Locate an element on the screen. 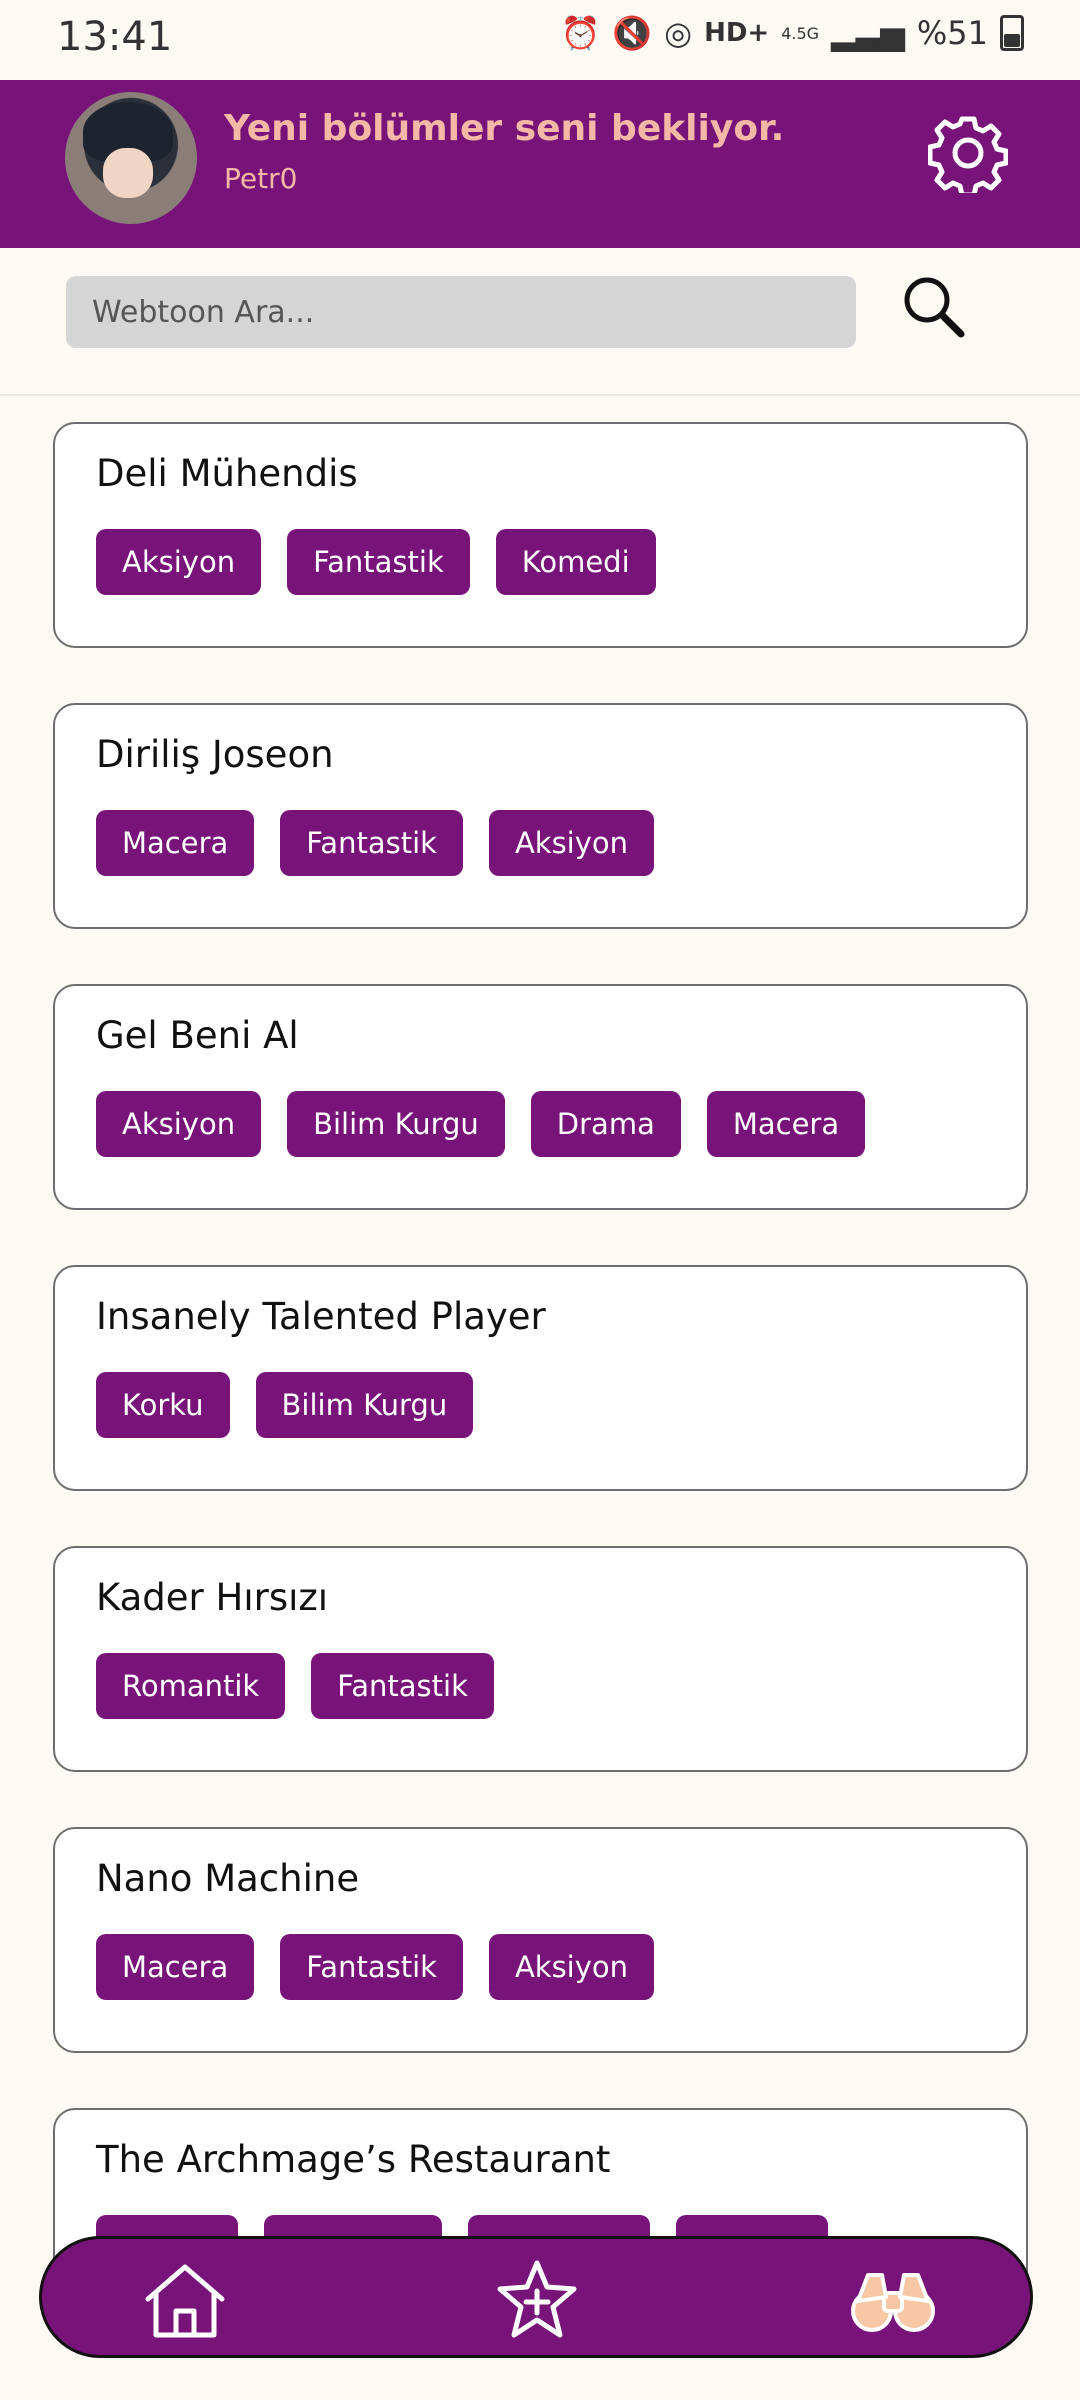  webtoon-title: Deli Mühendis is located at coordinates (227, 473).